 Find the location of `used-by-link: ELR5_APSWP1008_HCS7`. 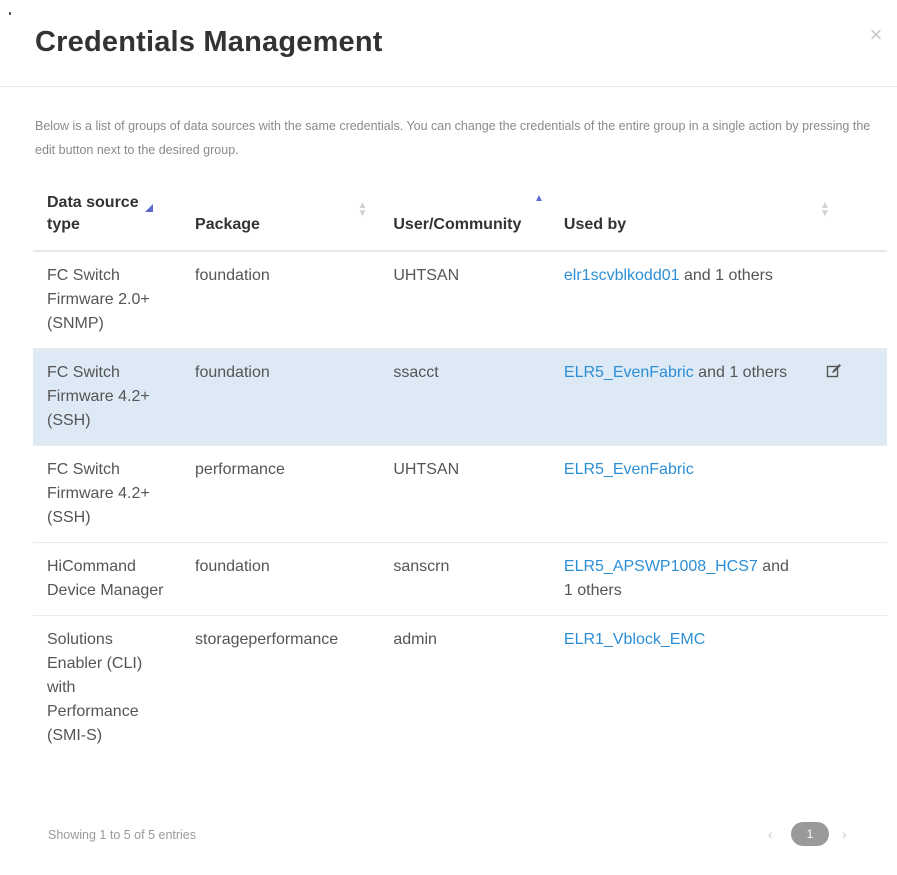

used-by-link: ELR5_APSWP1008_HCS7 is located at coordinates (661, 566).